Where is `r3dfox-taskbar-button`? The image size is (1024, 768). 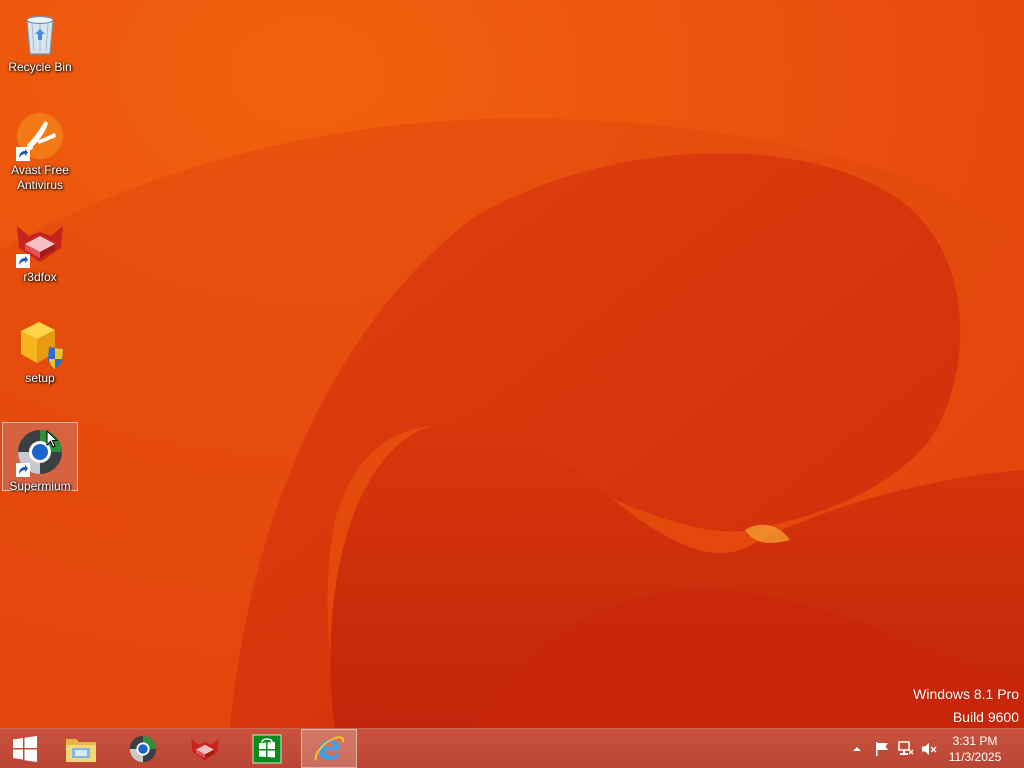 r3dfox-taskbar-button is located at coordinates (205, 748).